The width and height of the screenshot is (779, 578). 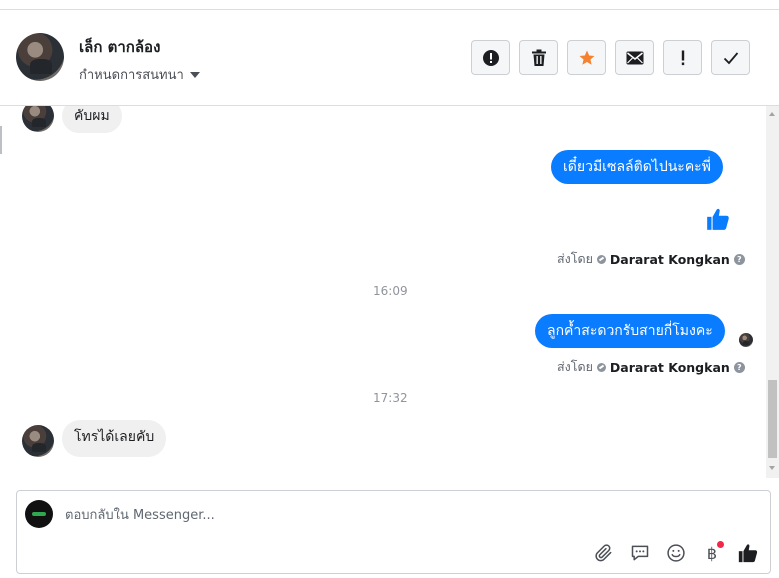 I want to click on baht-icon: ฿, so click(x=712, y=553).